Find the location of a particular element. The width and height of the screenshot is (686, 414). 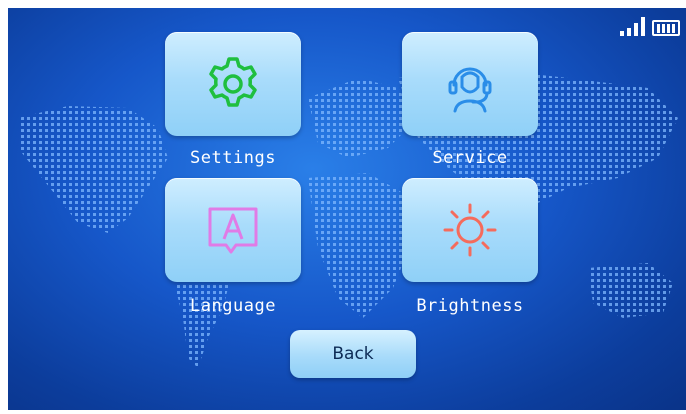

settings-button is located at coordinates (233, 84).